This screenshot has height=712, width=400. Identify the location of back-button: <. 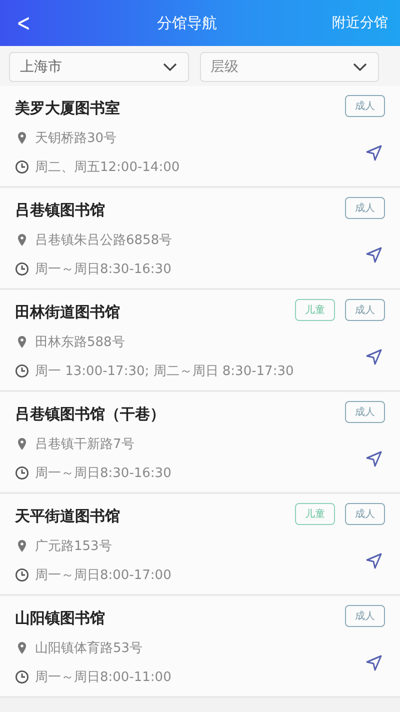
(27, 23).